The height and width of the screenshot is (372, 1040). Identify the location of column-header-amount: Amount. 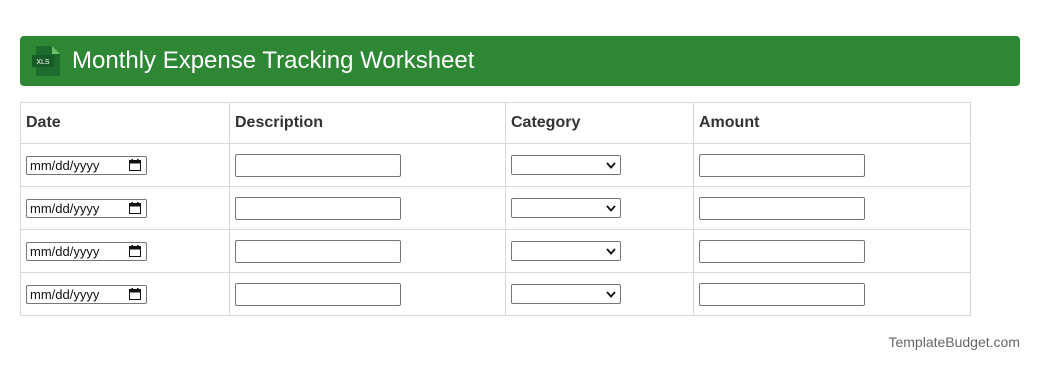
(832, 123).